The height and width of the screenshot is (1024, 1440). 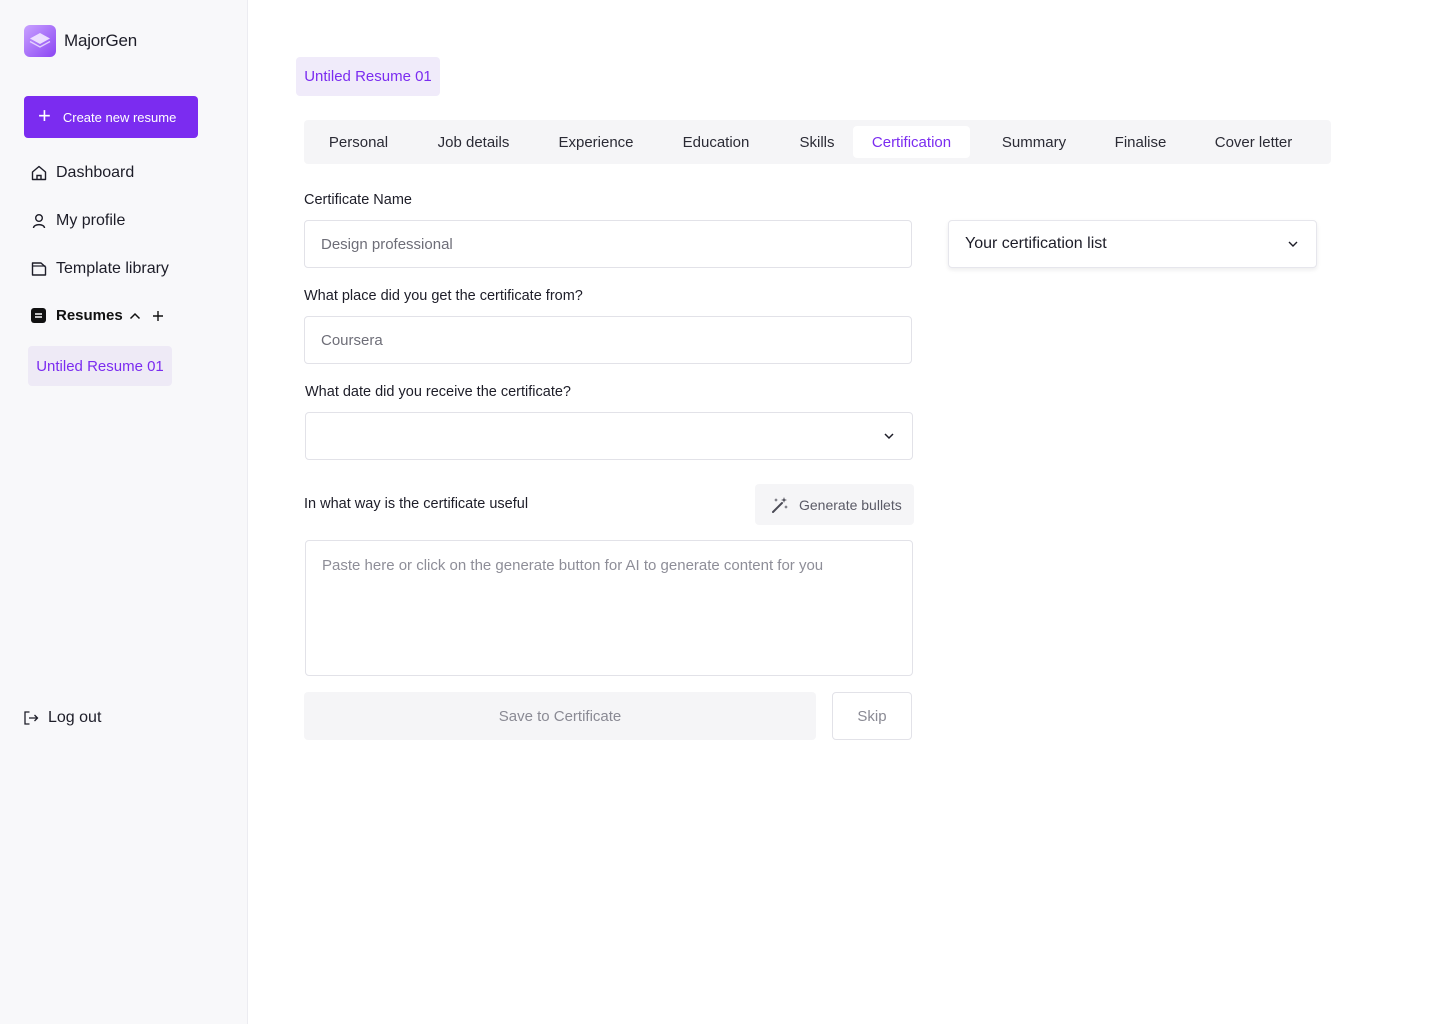 I want to click on logout-icon, so click(x=31, y=718).